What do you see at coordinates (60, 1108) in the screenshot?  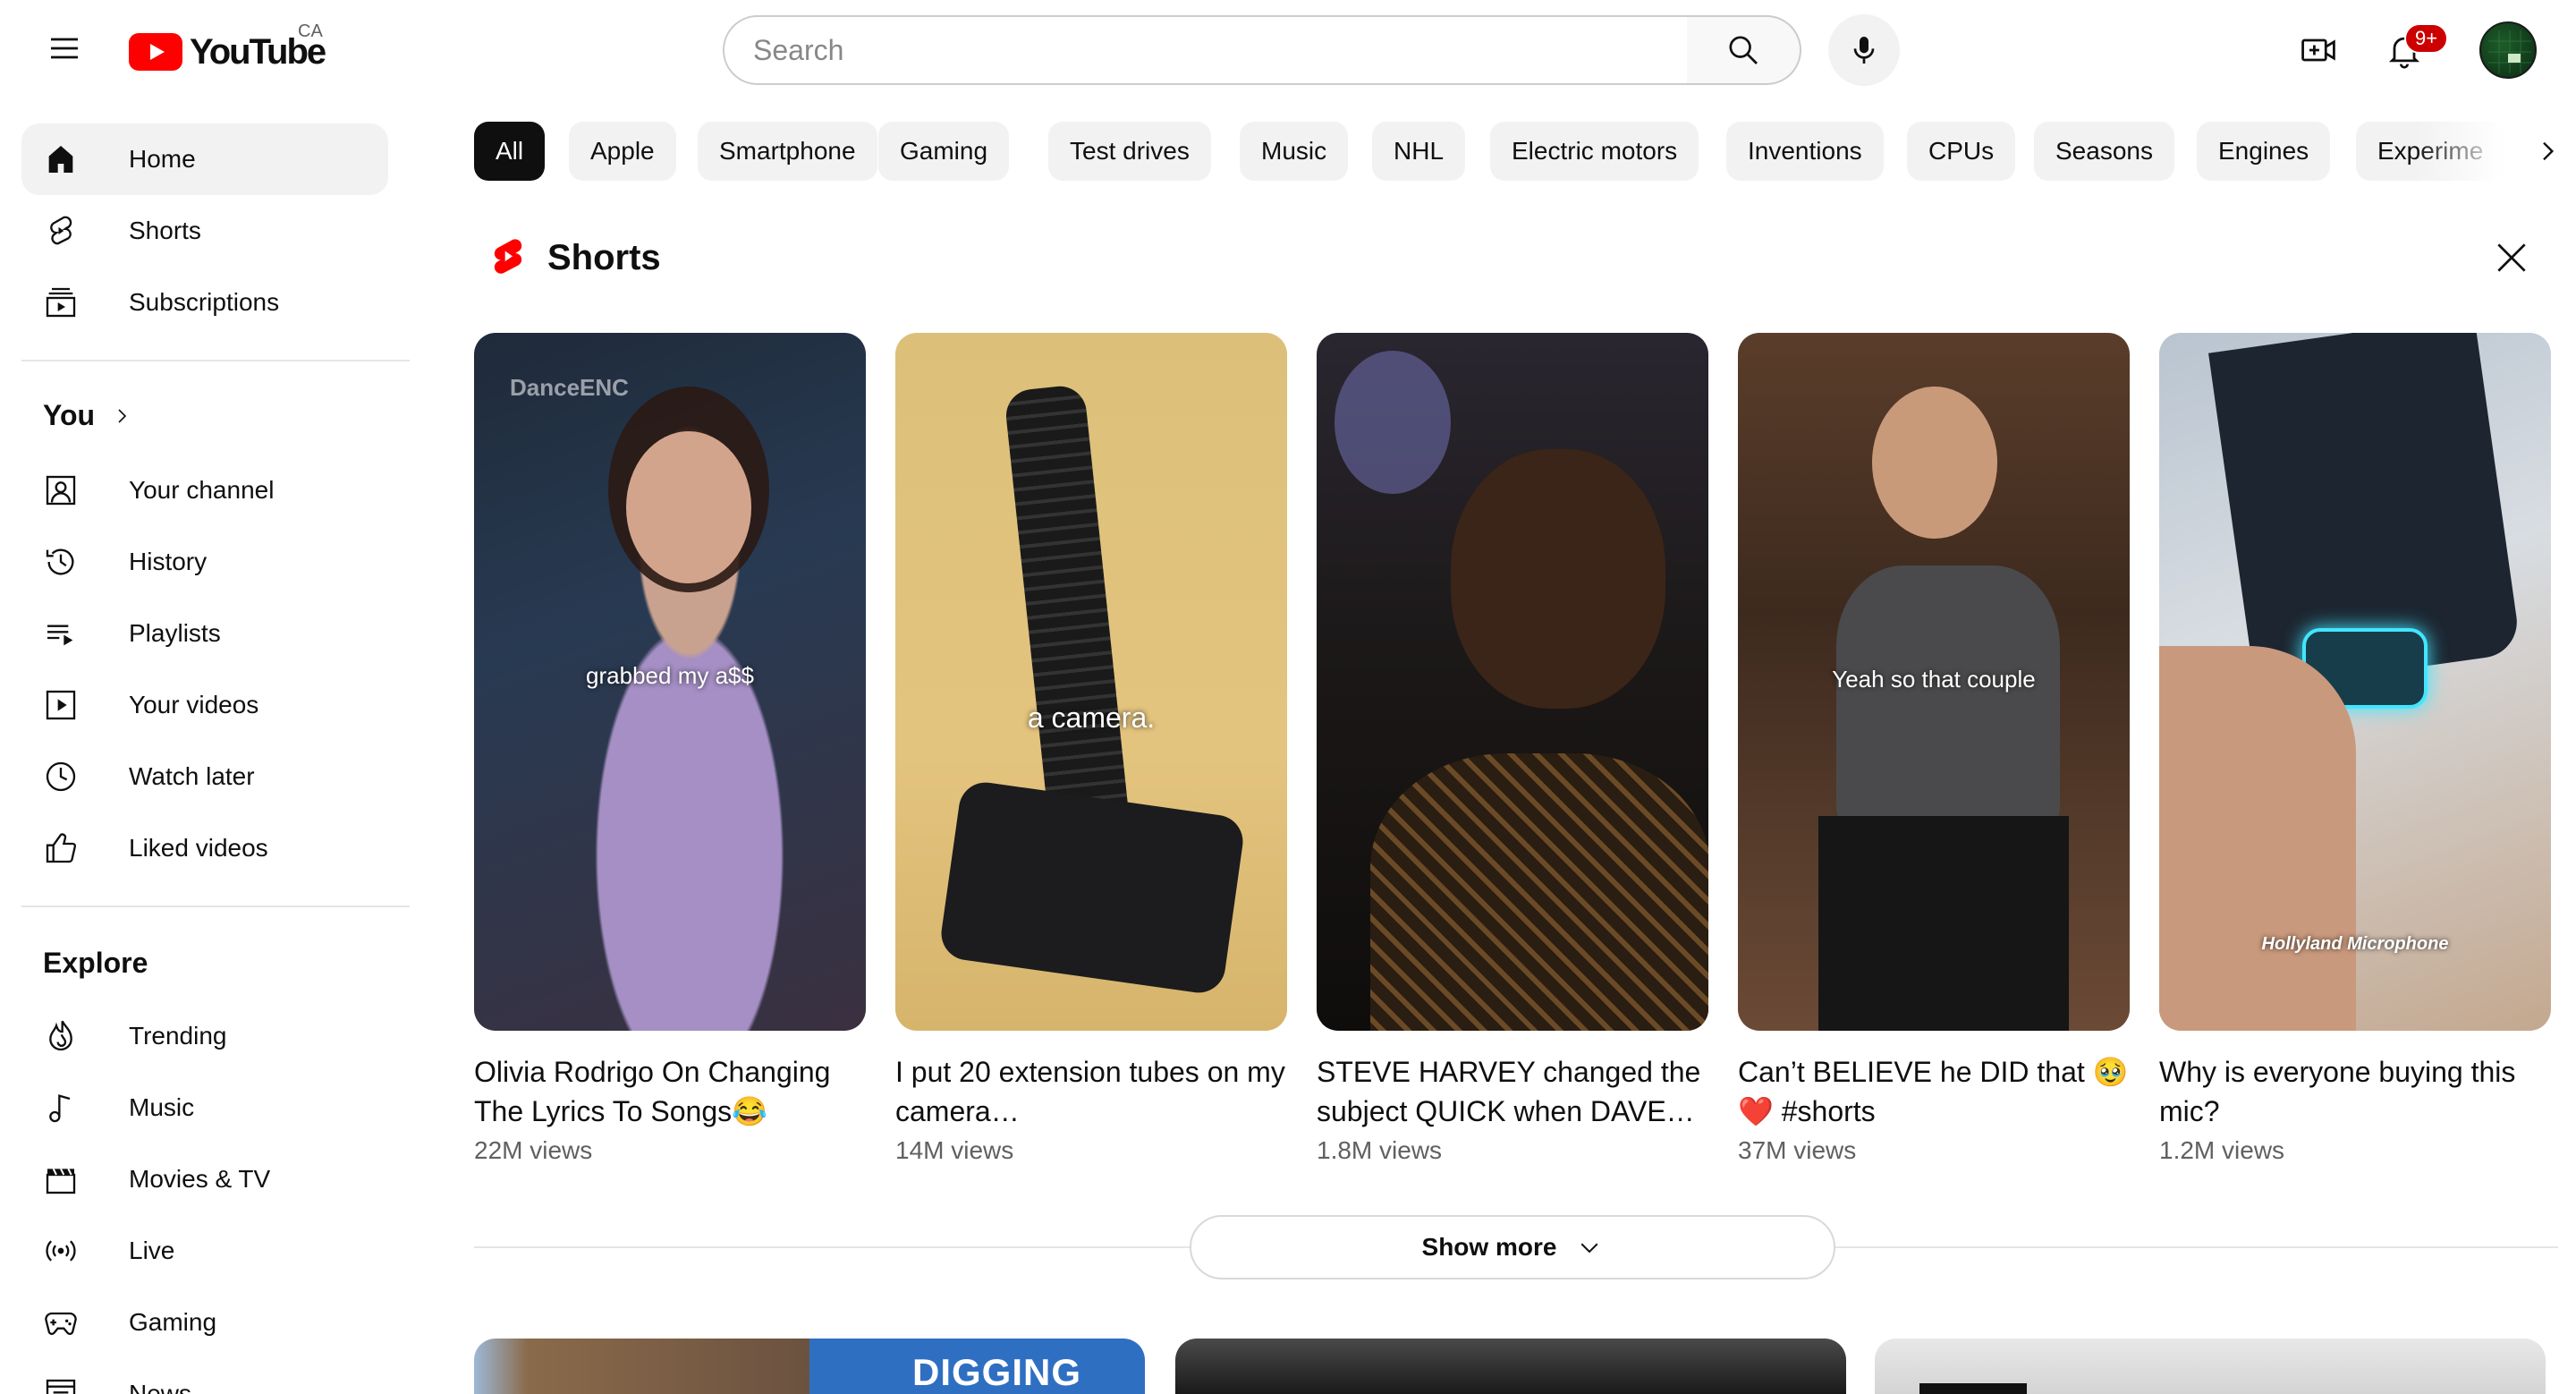 I see `music-note-icon` at bounding box center [60, 1108].